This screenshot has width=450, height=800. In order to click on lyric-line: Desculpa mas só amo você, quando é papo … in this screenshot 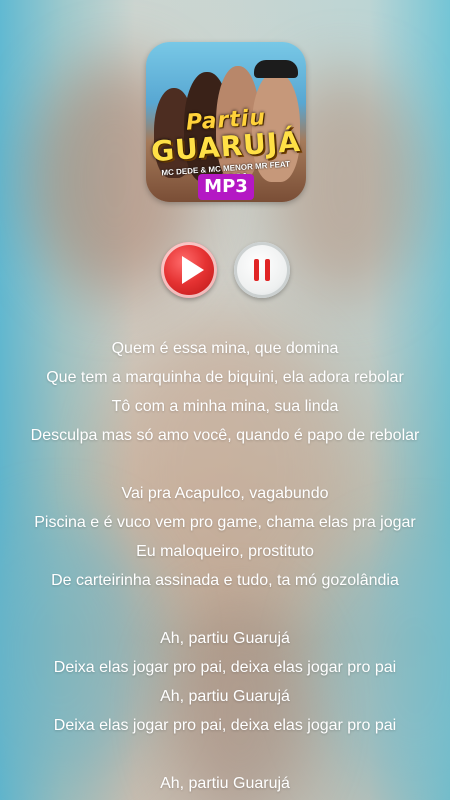, I will do `click(225, 435)`.